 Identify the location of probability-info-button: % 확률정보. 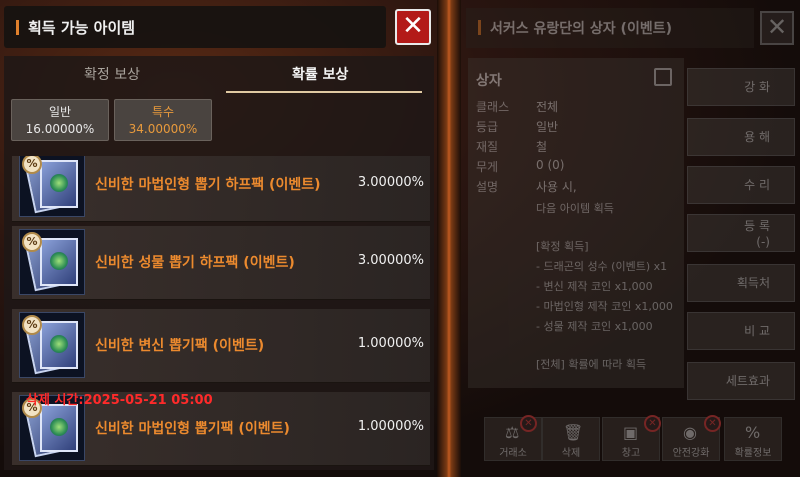
(753, 439).